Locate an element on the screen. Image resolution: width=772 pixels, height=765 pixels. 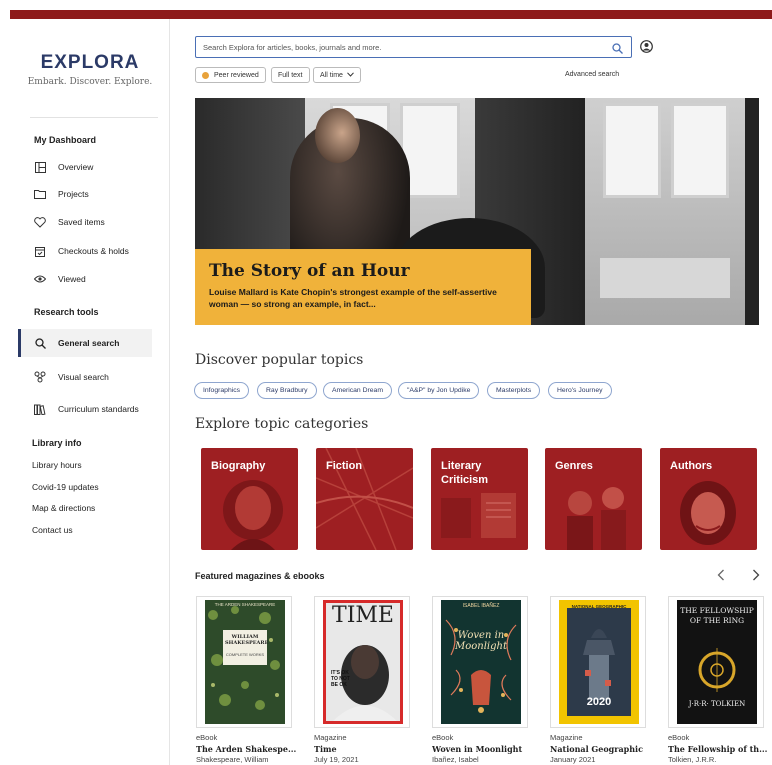
cover-text: ISABEL IBAÑEZ is located at coordinates (481, 606).